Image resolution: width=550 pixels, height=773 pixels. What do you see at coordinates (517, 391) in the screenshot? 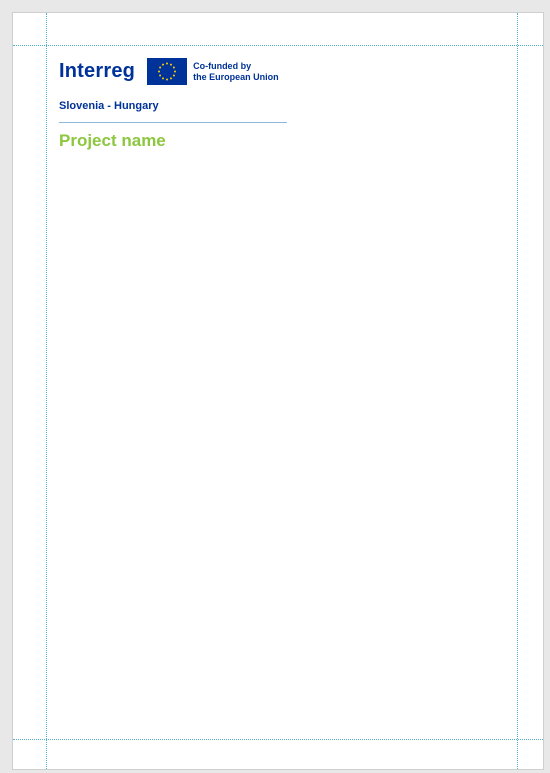
I see `right-margin-guide` at bounding box center [517, 391].